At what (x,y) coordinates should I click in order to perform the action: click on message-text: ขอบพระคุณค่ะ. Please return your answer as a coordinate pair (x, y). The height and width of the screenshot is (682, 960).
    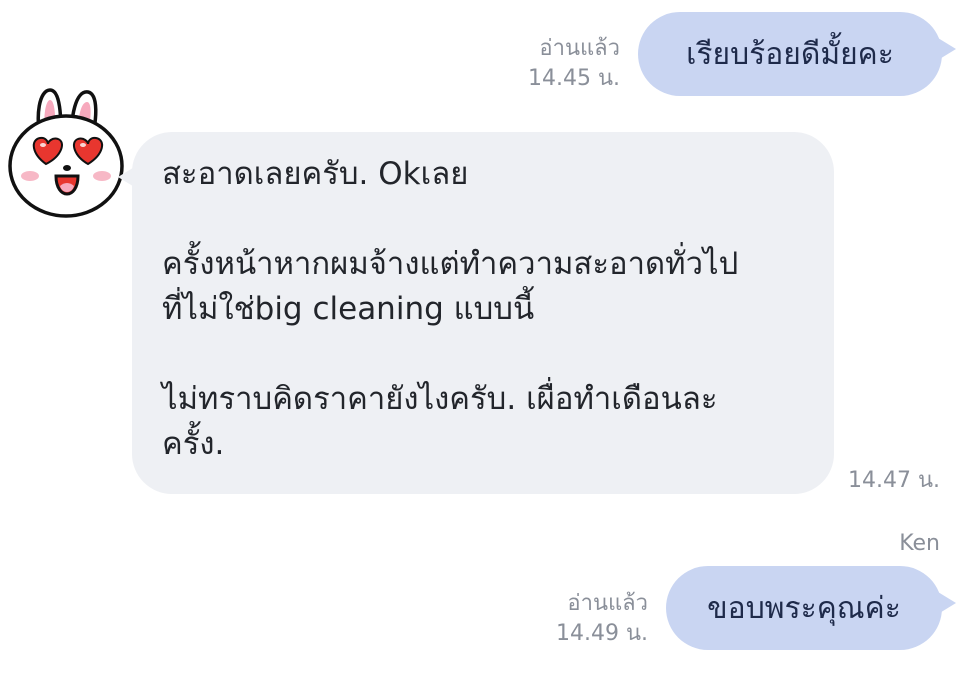
    Looking at the image, I should click on (804, 608).